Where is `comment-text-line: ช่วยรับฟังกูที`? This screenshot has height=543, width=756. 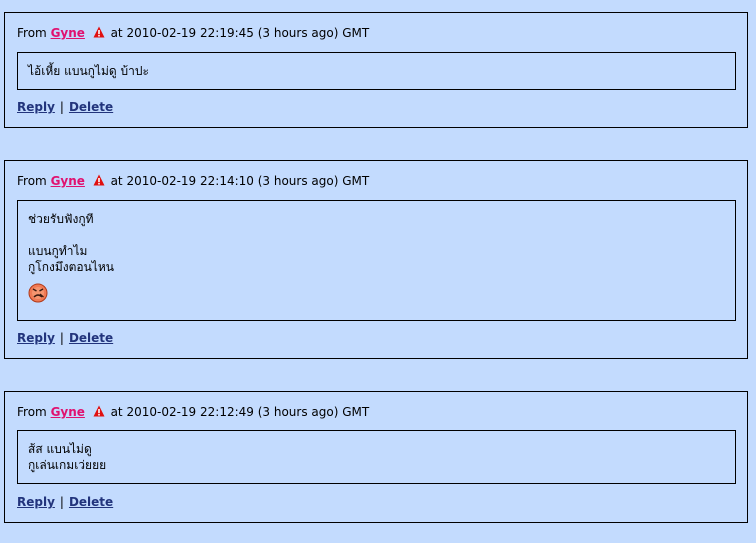
comment-text-line: ช่วยรับฟังกูที is located at coordinates (61, 219).